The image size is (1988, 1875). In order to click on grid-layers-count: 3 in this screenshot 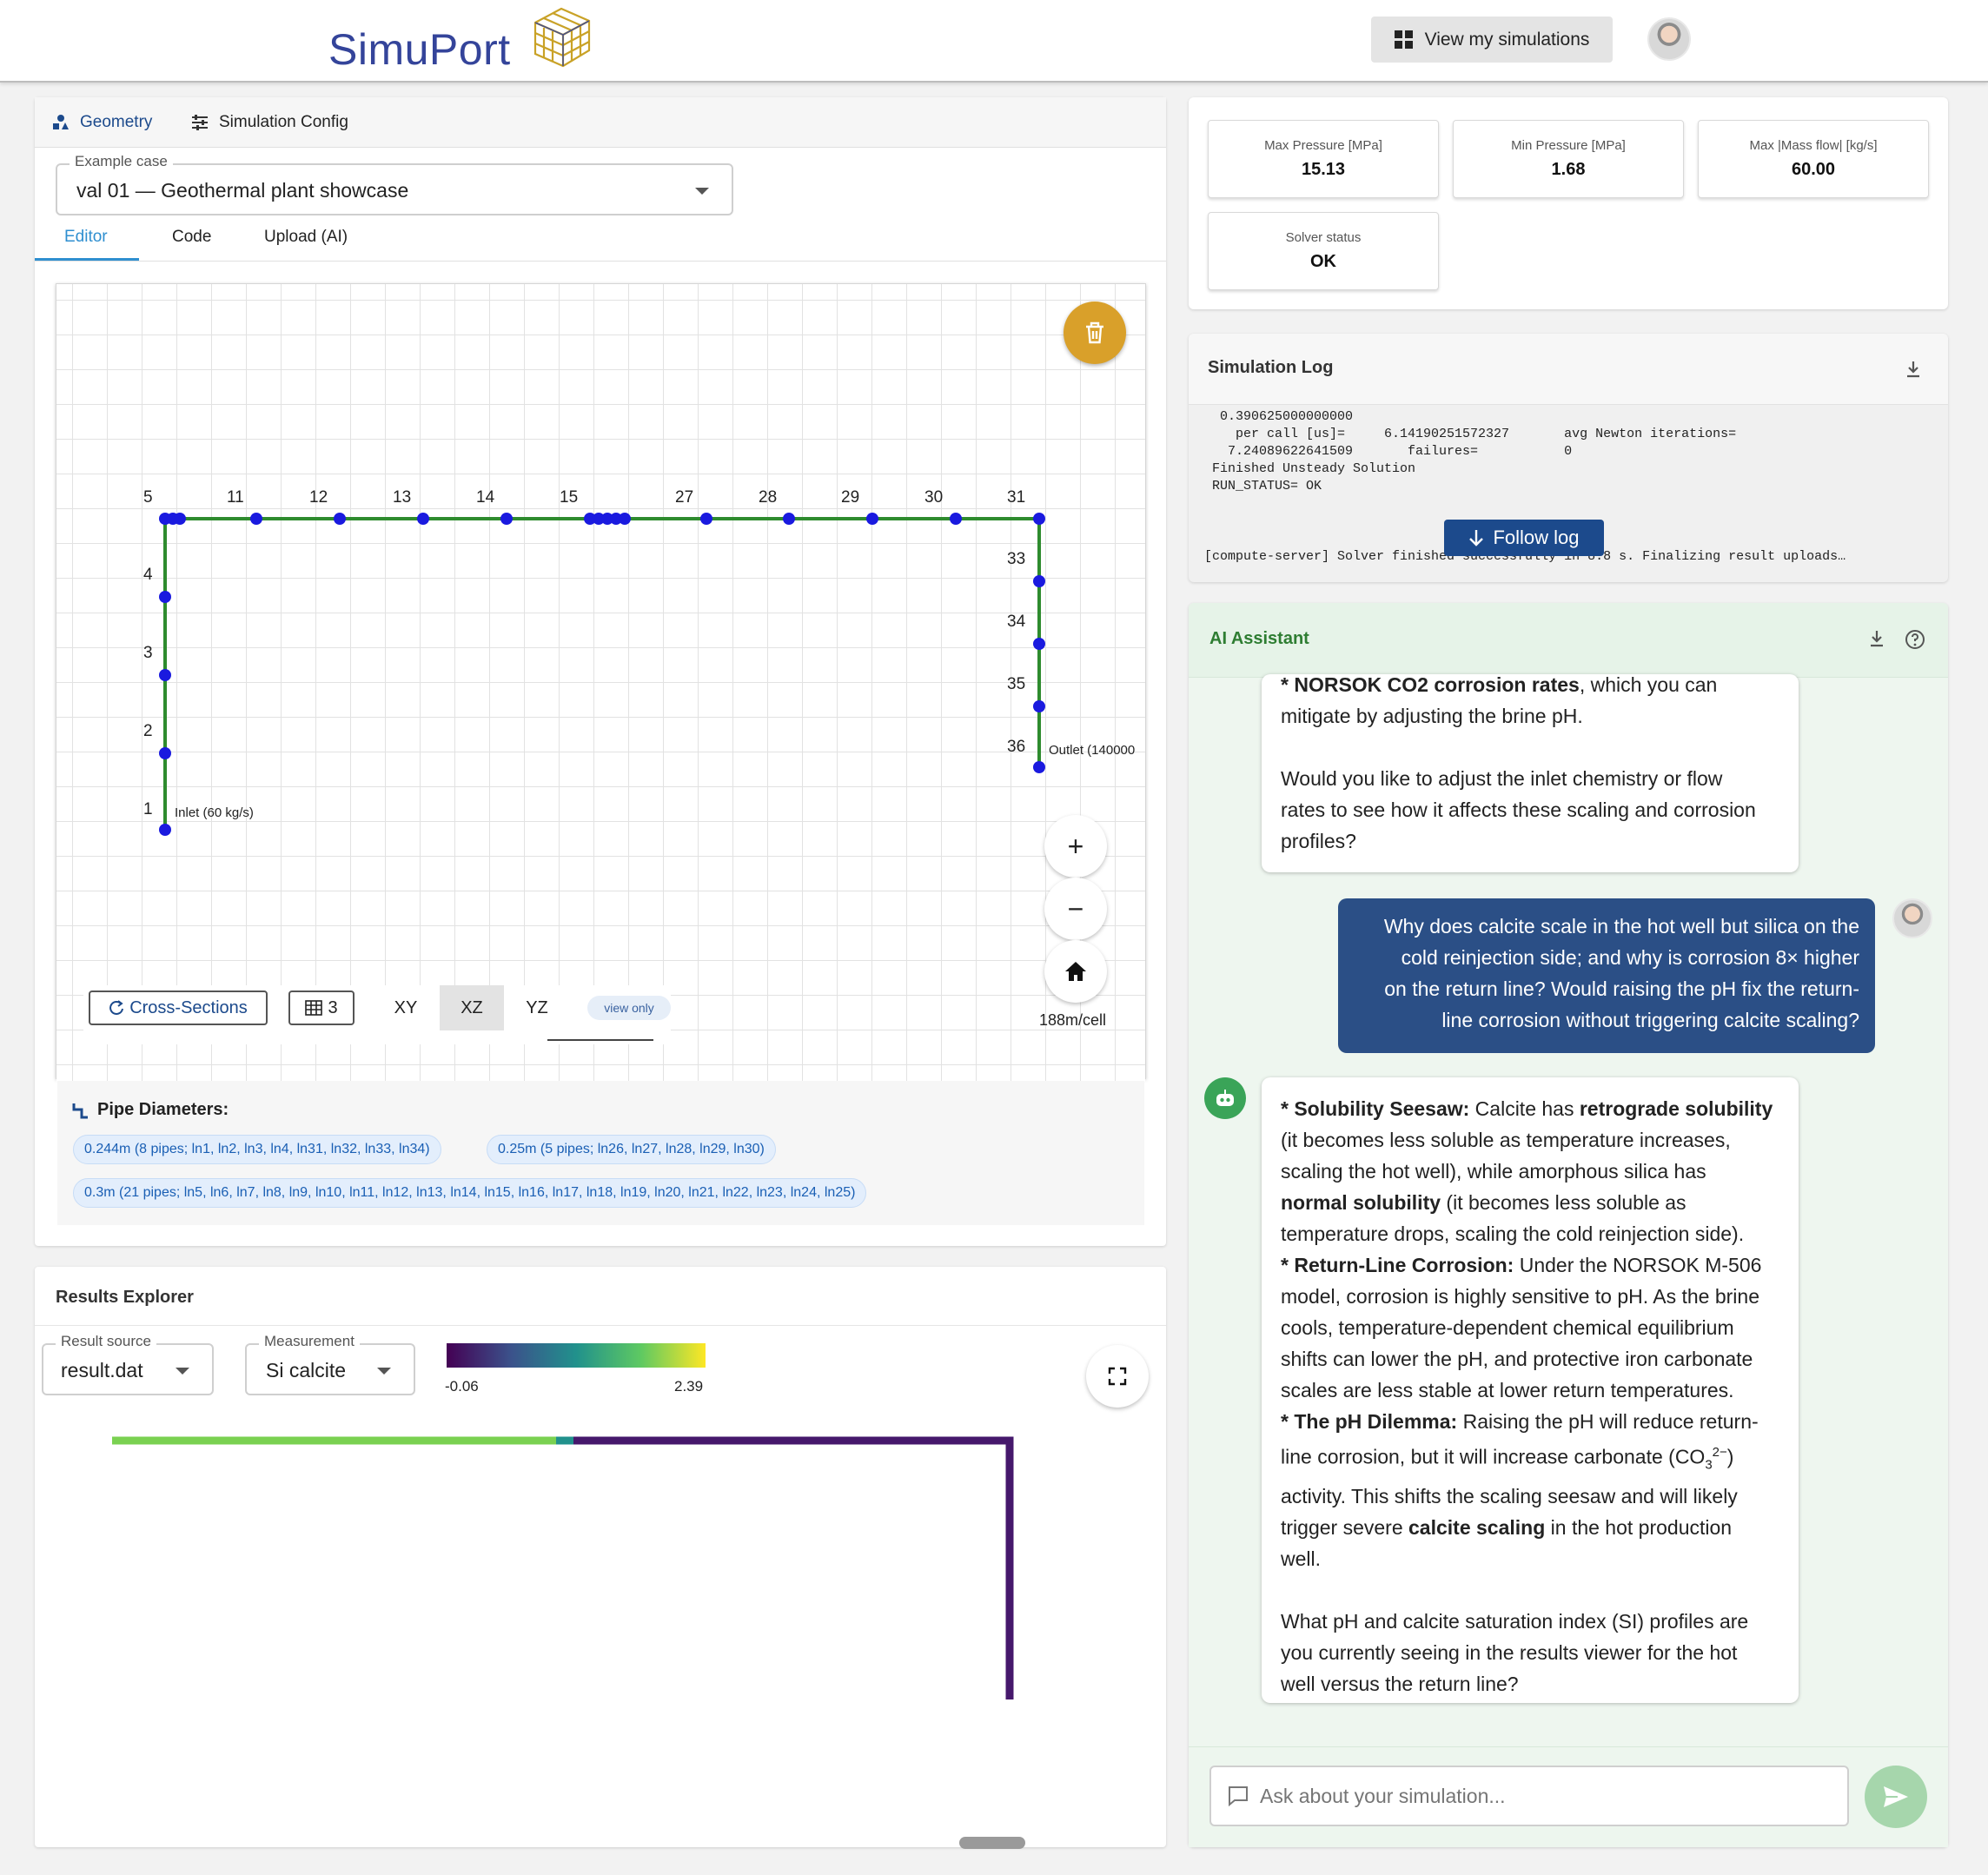, I will do `click(333, 1007)`.